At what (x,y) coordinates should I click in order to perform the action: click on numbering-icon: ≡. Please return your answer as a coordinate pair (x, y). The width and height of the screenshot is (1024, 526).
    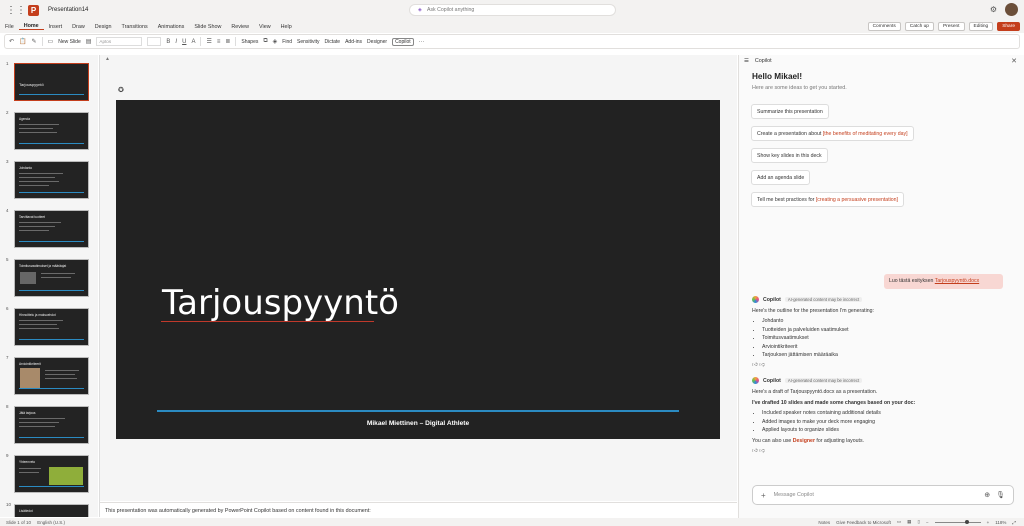
    Looking at the image, I should click on (219, 42).